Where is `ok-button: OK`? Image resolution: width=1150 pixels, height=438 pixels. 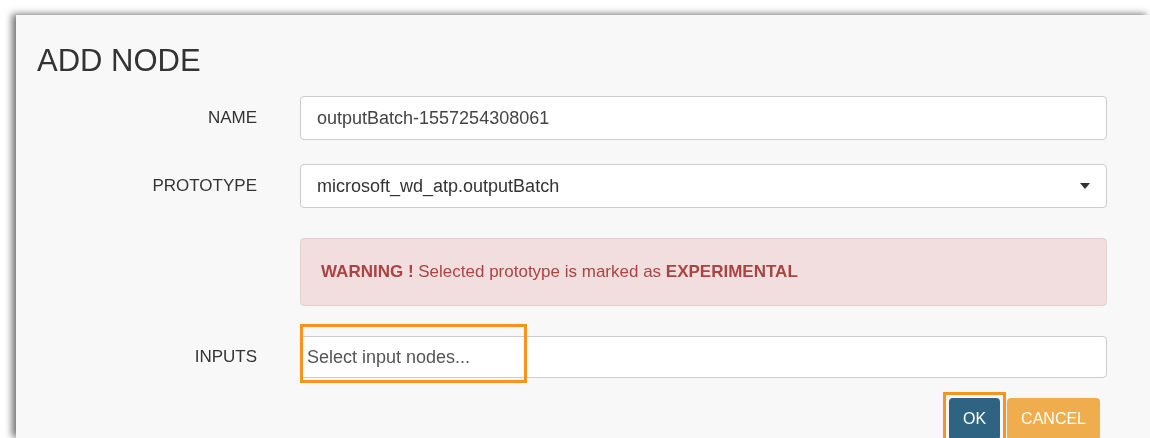
ok-button: OK is located at coordinates (974, 418).